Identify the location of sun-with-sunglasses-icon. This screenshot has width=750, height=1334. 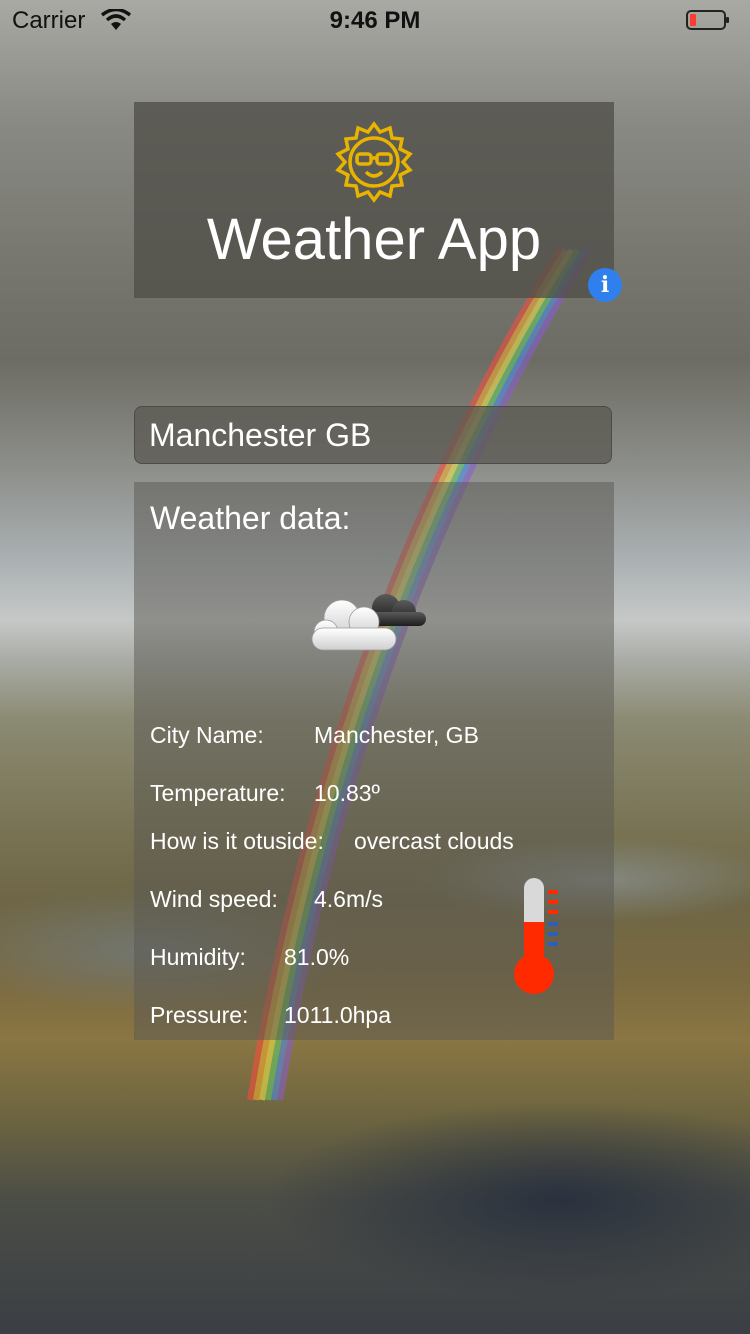
(374, 162).